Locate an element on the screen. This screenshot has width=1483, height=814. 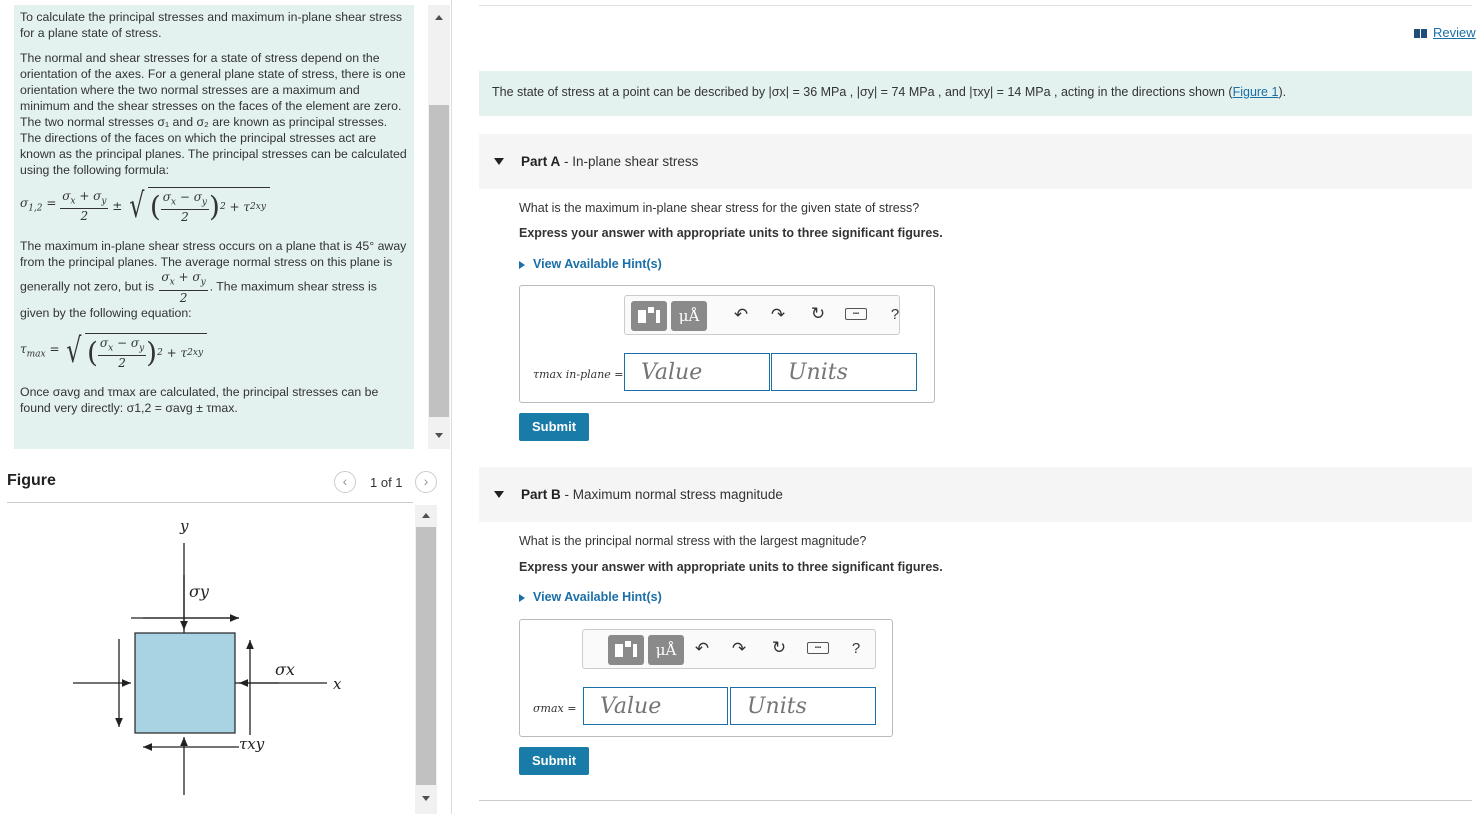
part-a-toolbar: μÅ ↶ ↷ ↻ ▪▪▪ ? is located at coordinates (762, 315).